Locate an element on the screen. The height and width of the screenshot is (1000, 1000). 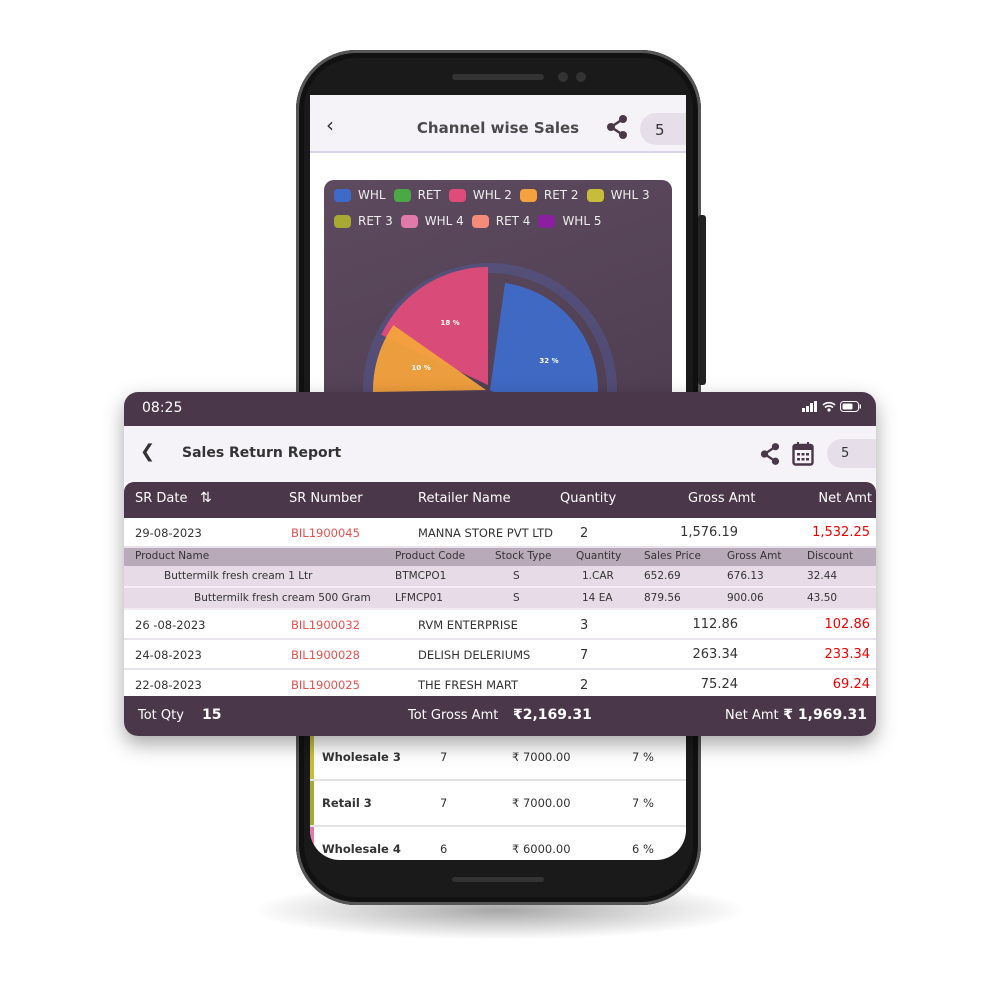
sub-cell-code: BTMCPO1 is located at coordinates (421, 576).